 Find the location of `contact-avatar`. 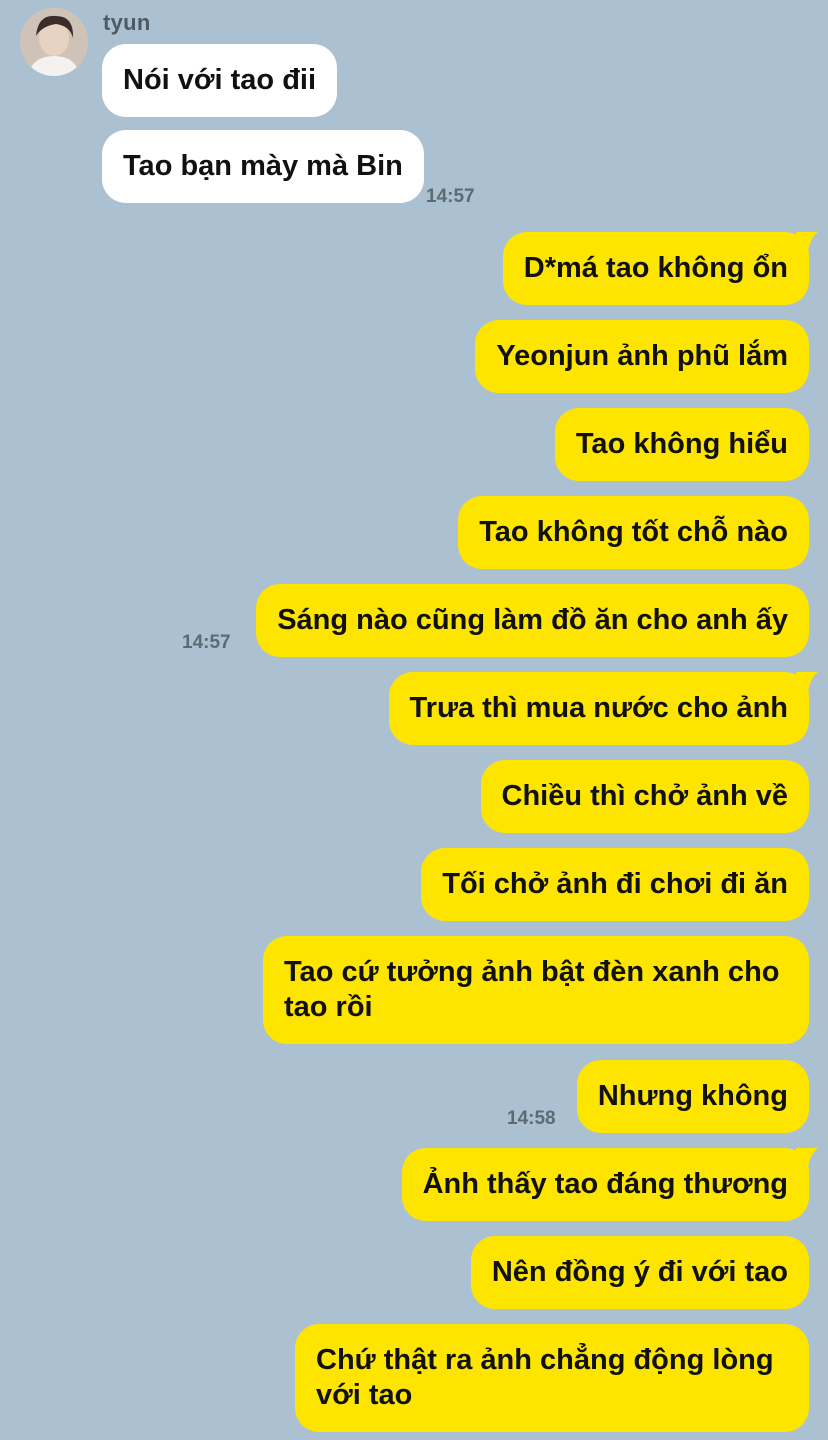

contact-avatar is located at coordinates (54, 42).